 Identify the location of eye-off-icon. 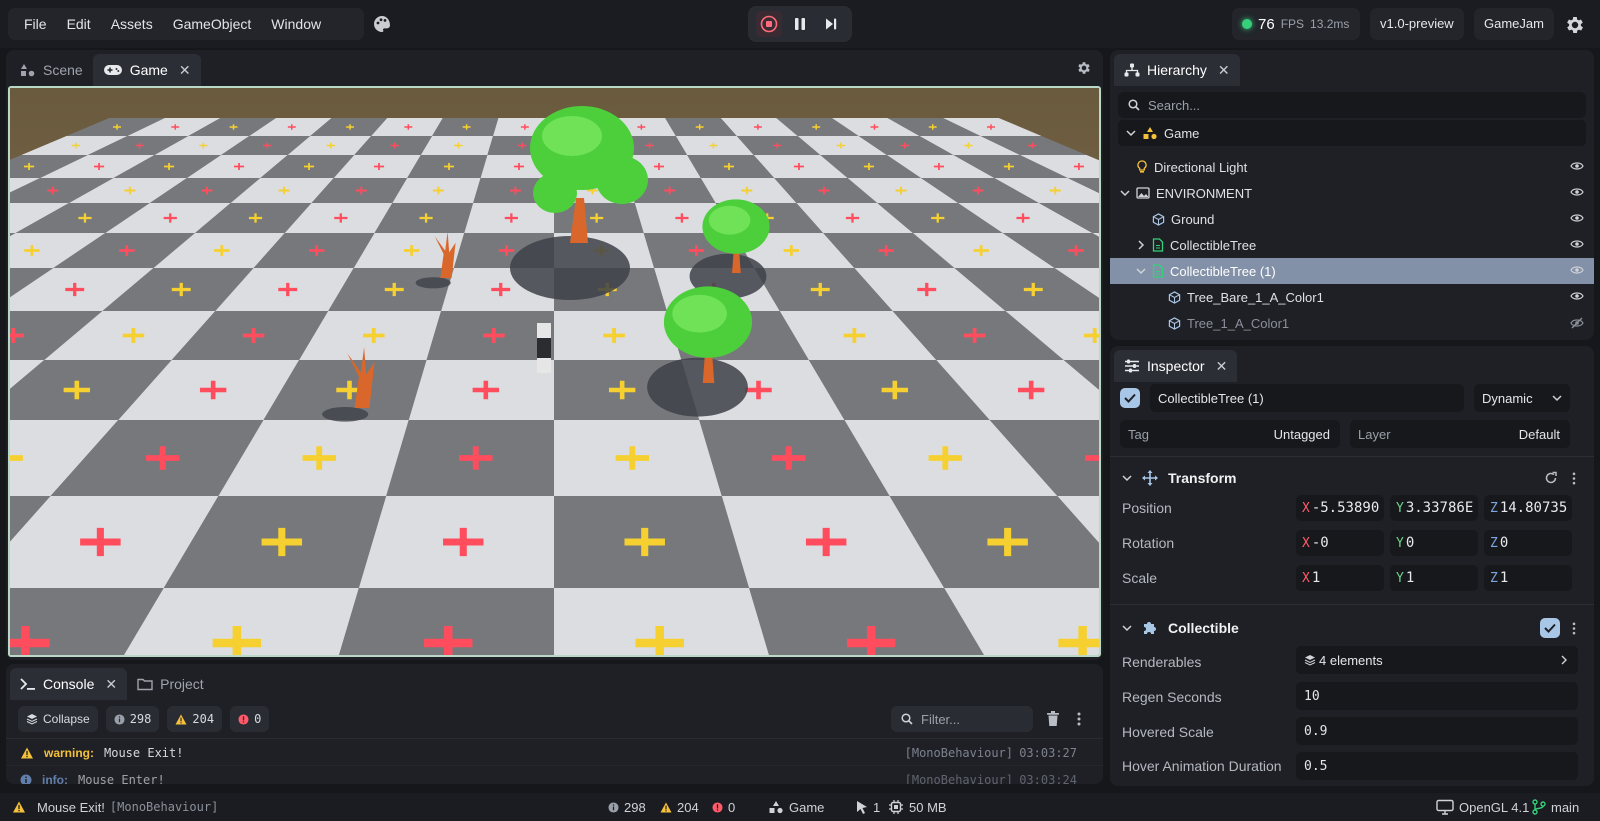
(1577, 323).